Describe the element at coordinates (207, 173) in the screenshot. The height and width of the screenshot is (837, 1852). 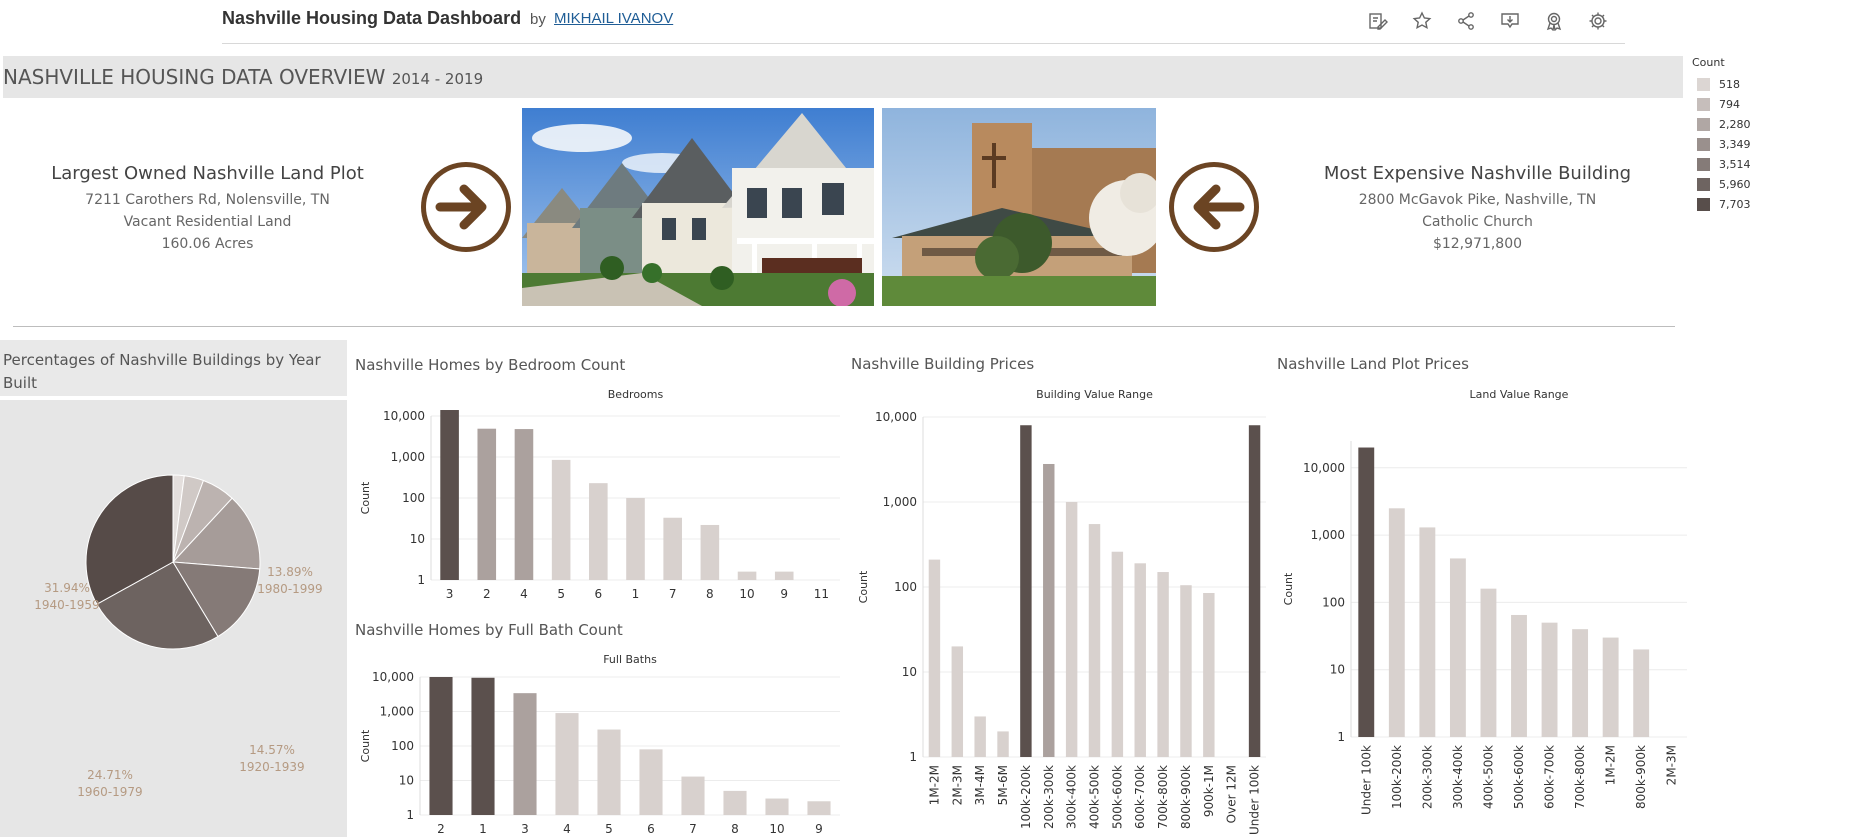
I see `largest-plot-title: Largest Owned Nashville Land Plot` at that location.